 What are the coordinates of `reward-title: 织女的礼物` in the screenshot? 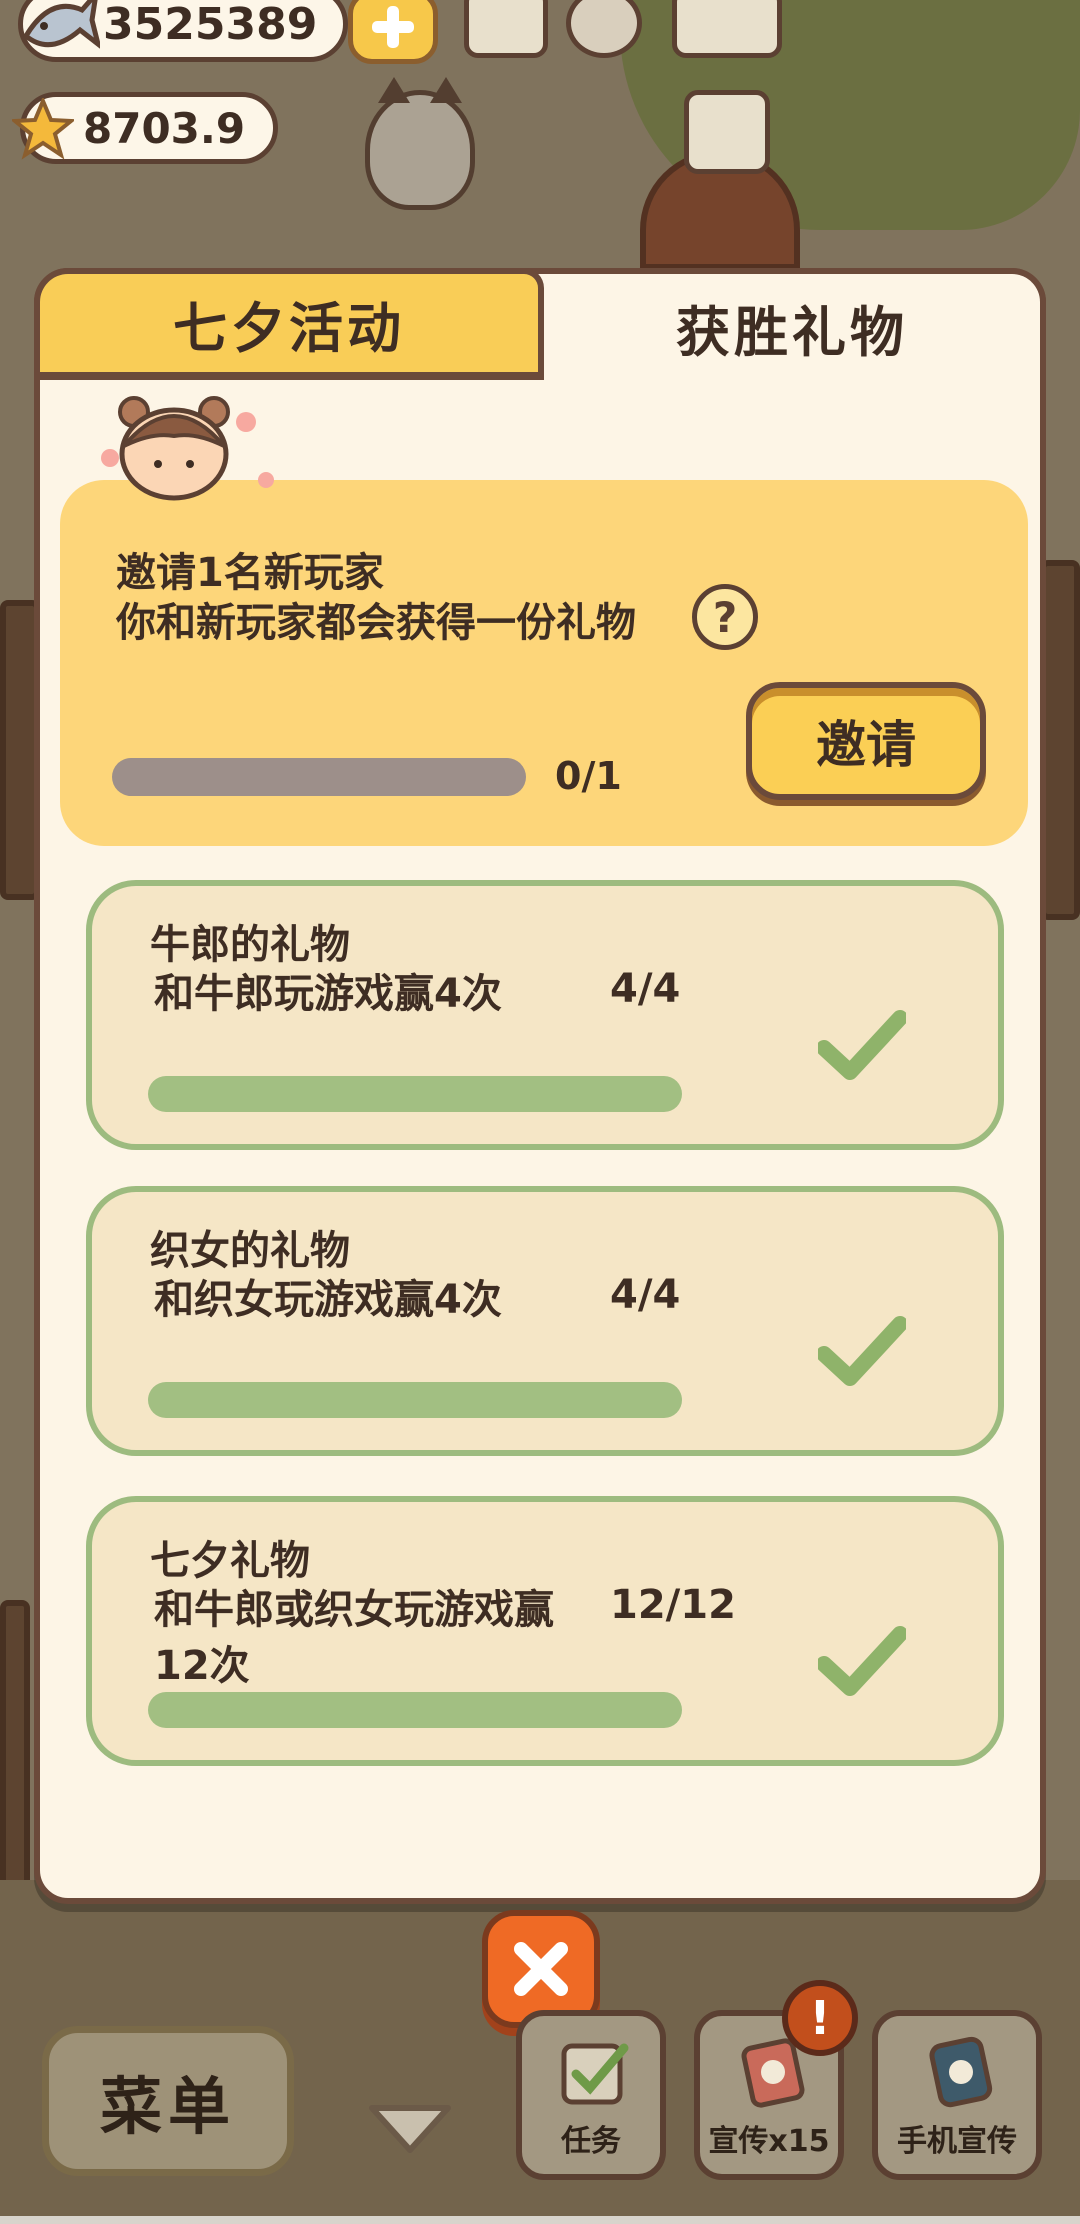 It's located at (250, 1251).